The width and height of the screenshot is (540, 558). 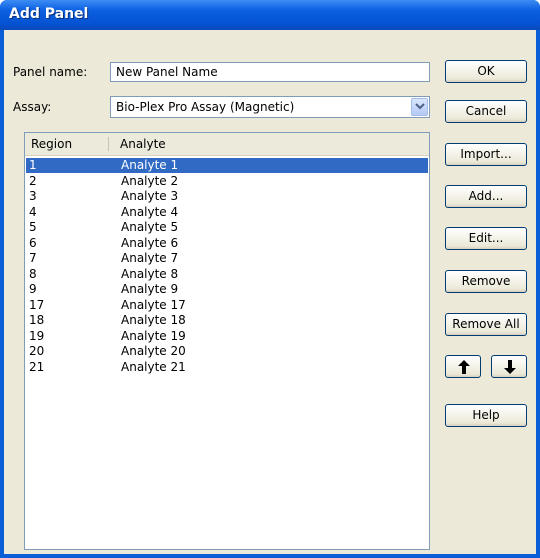 What do you see at coordinates (227, 165) in the screenshot?
I see `list-item: 1 Analyte 1` at bounding box center [227, 165].